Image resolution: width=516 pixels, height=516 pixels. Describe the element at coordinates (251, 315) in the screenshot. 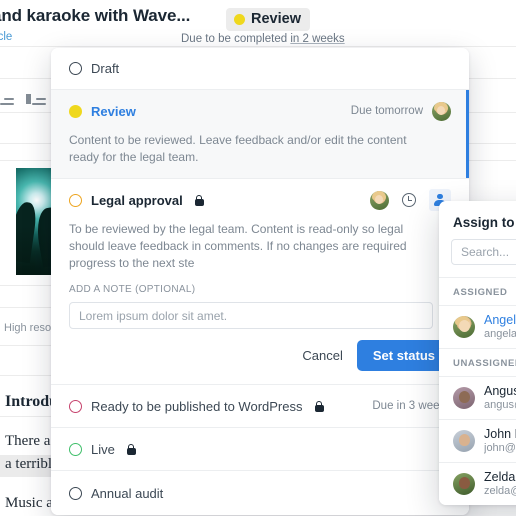

I see `note-input` at that location.